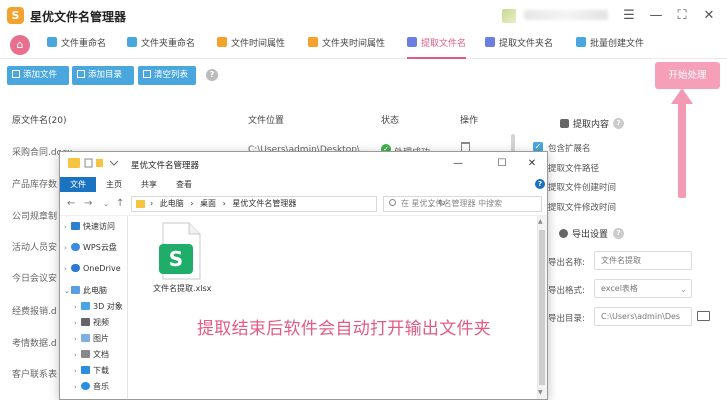  What do you see at coordinates (266, 119) in the screenshot?
I see `header-location: 文件位置` at bounding box center [266, 119].